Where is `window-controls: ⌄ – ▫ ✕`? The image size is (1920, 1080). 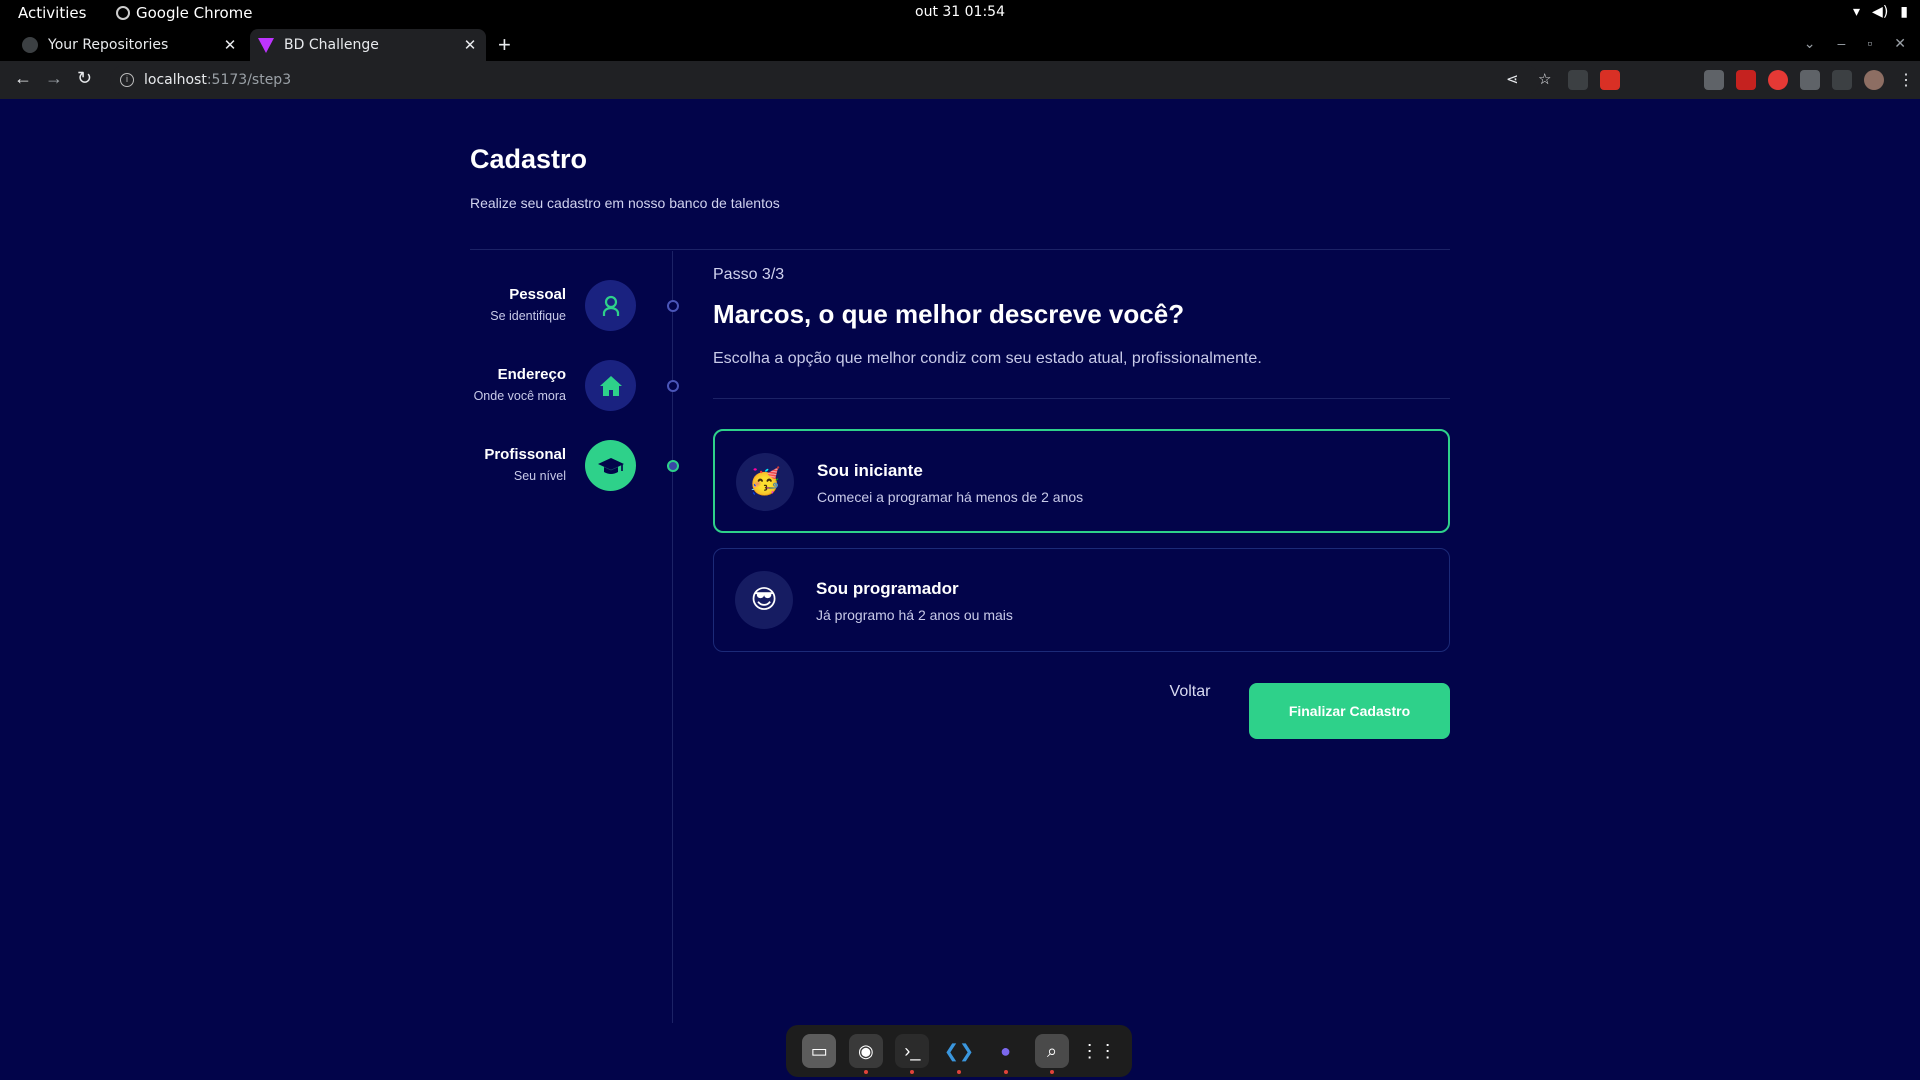
window-controls: ⌄ – ▫ ✕ is located at coordinates (1855, 43).